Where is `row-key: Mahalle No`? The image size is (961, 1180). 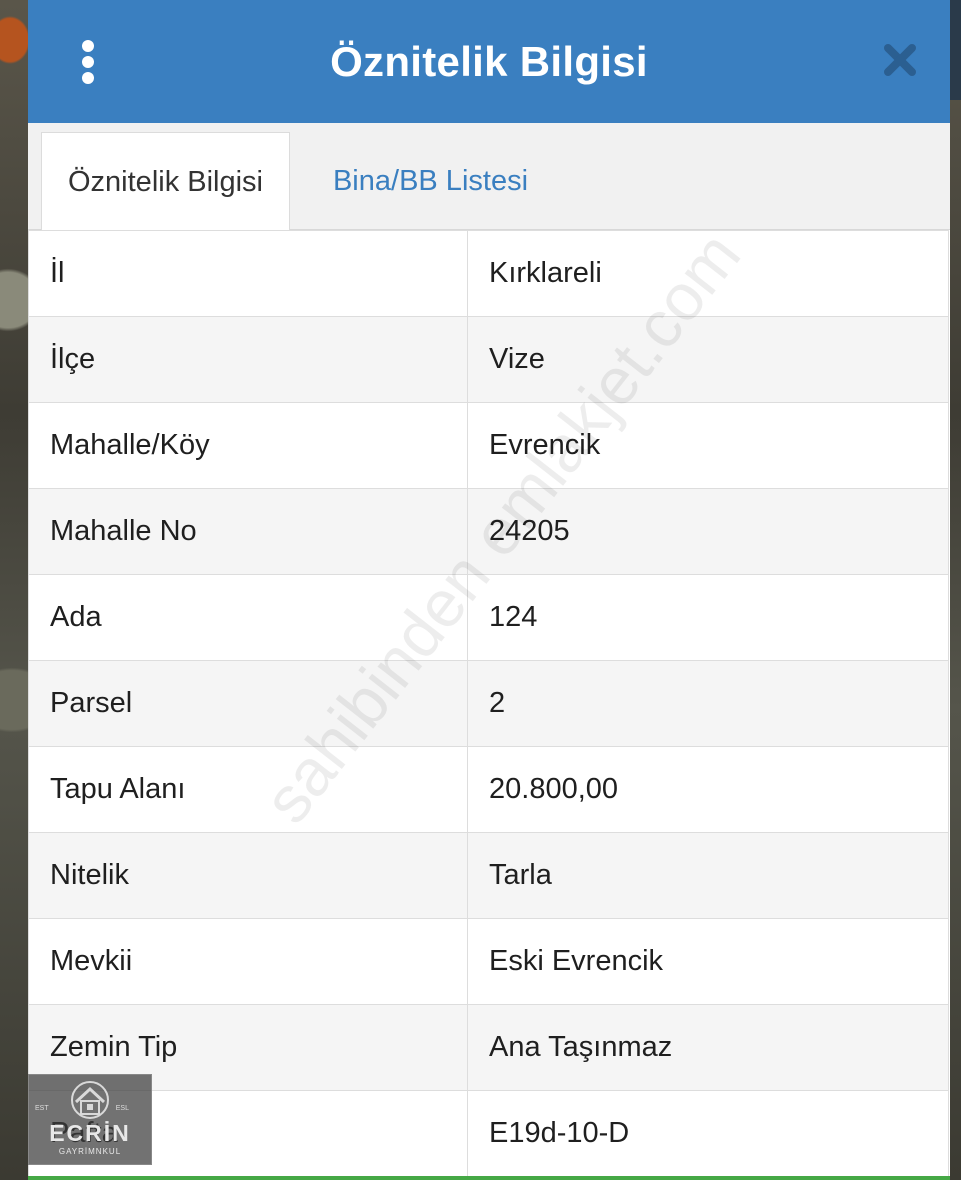 row-key: Mahalle No is located at coordinates (248, 531).